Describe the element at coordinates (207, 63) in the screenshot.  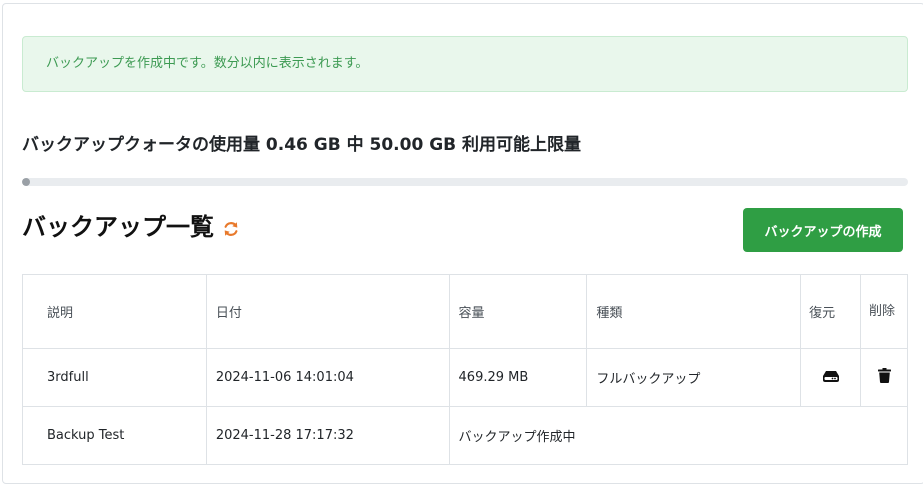
I see `alert-message: バックアップを作成中です。数分以内に表示されます。` at that location.